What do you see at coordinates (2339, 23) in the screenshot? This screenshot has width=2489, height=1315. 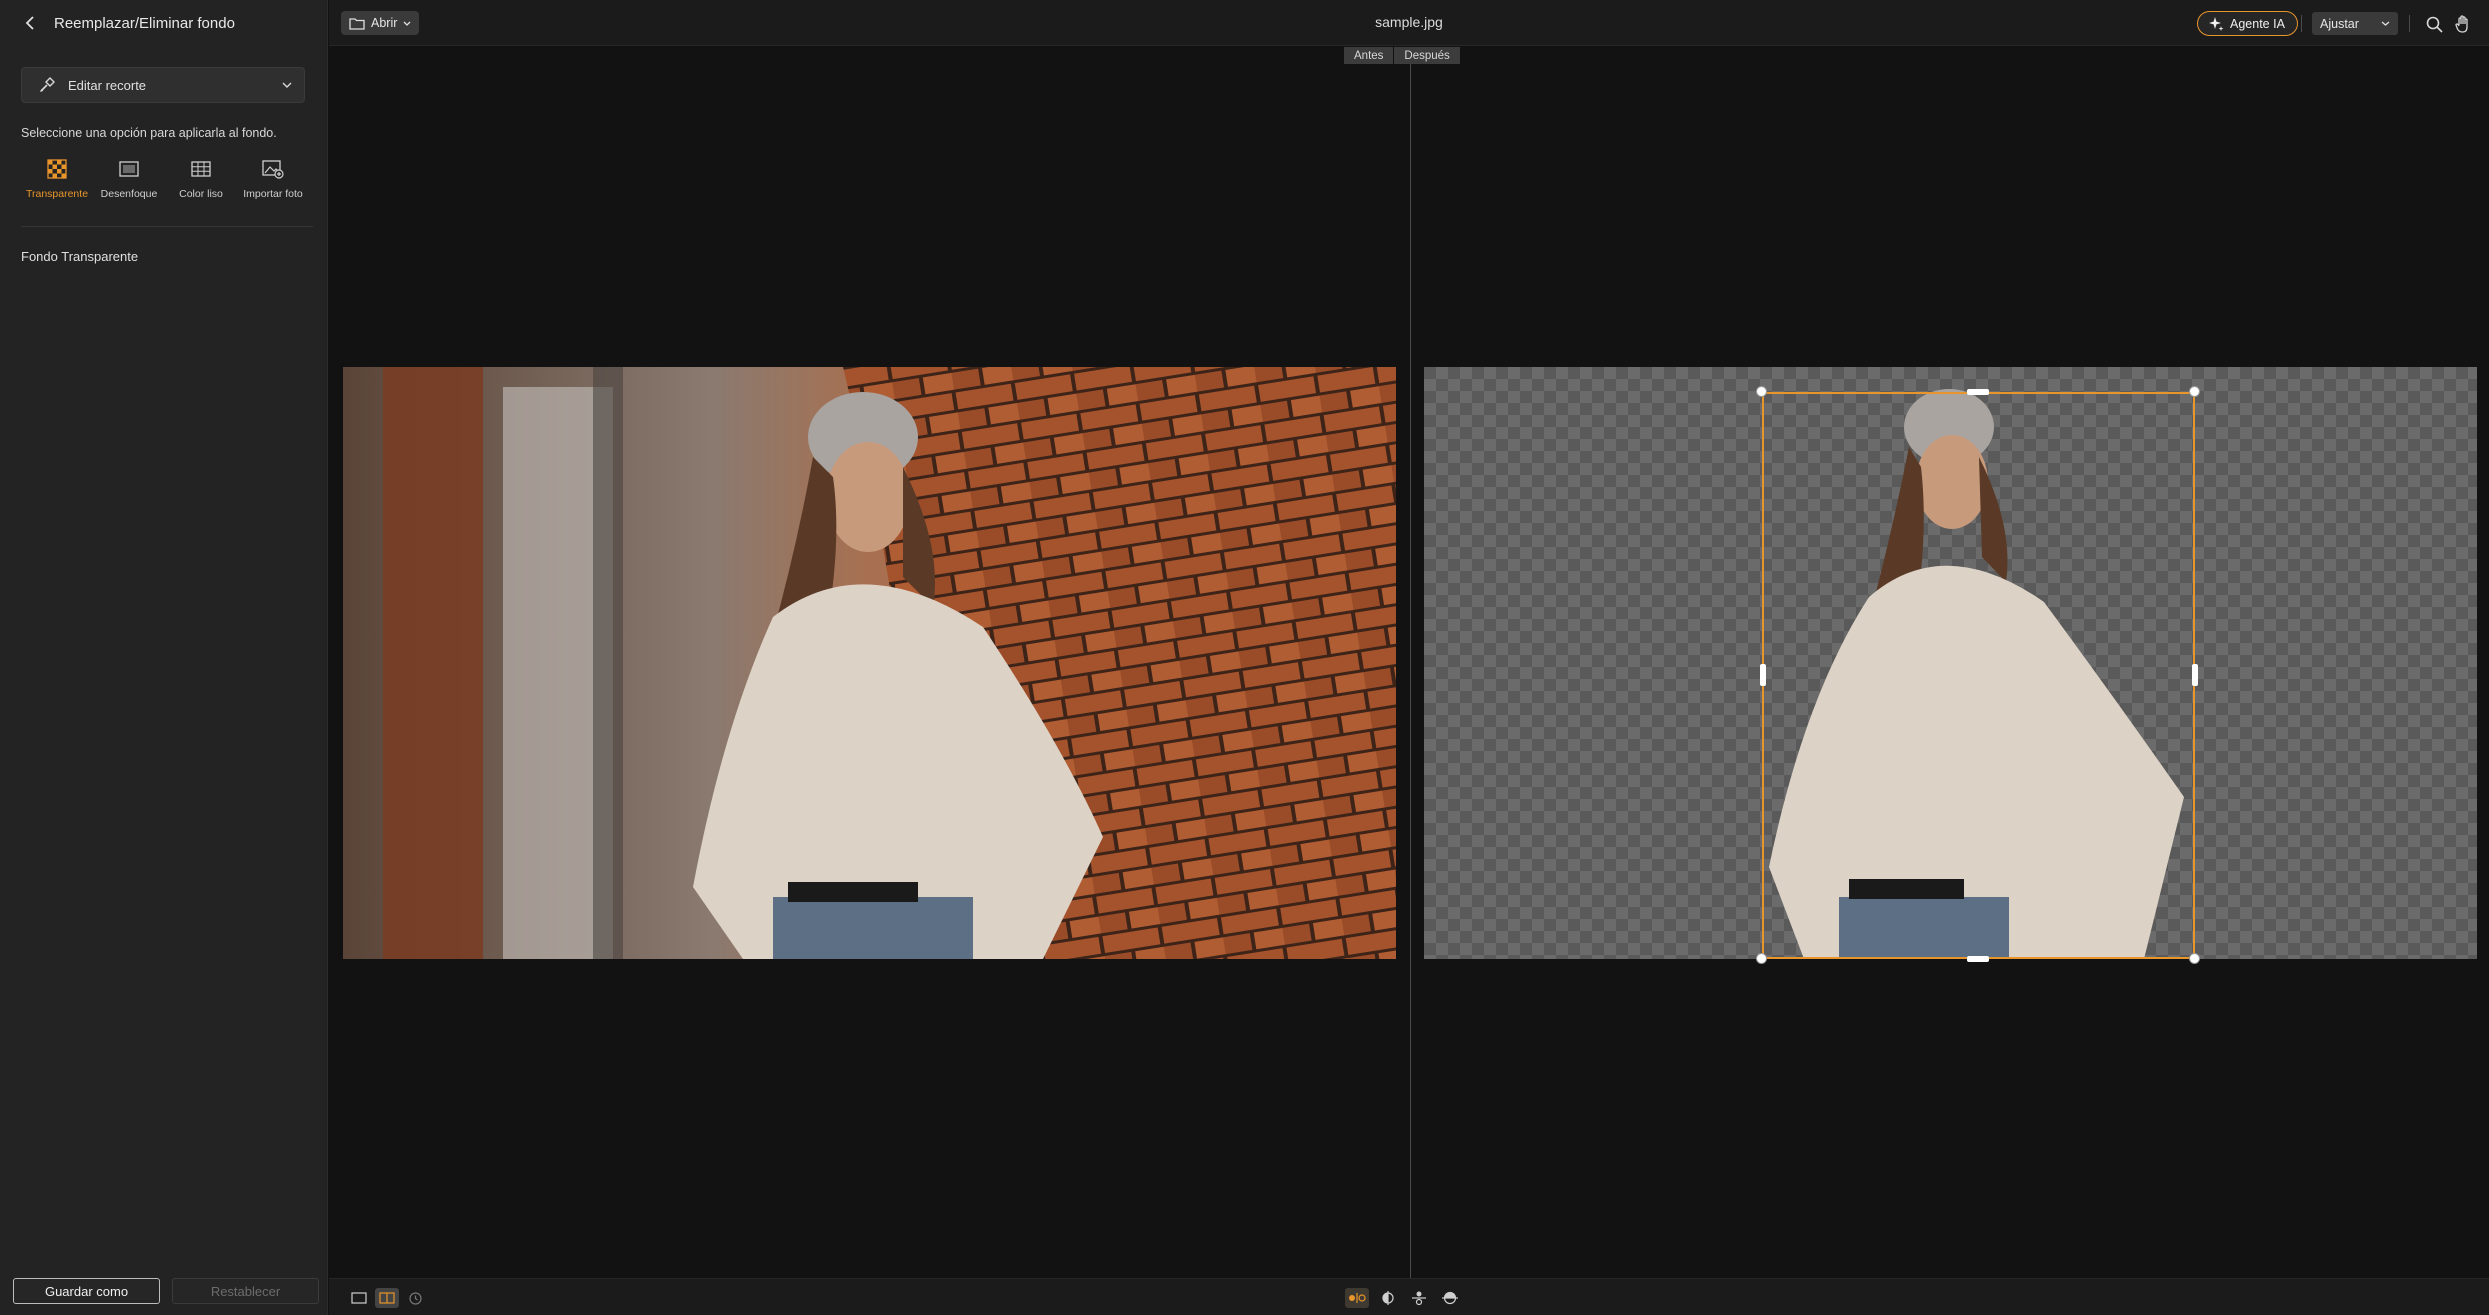 I see `zoom-label: Ajustar` at bounding box center [2339, 23].